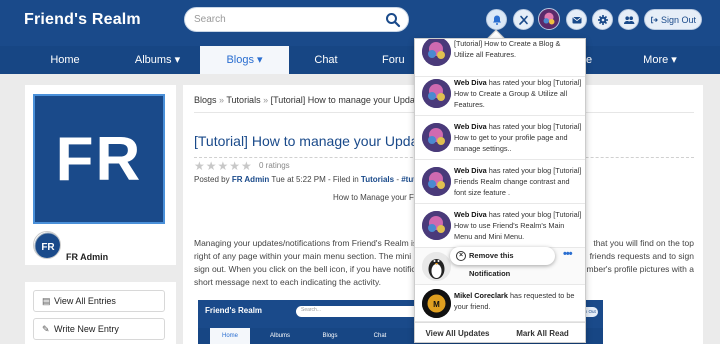 This screenshot has height=344, width=720. Describe the element at coordinates (678, 19) in the screenshot. I see `signout-label: Sign Out` at that location.